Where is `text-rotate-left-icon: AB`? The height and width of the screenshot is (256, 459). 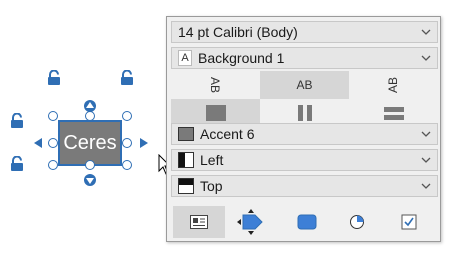 text-rotate-left-icon: AB is located at coordinates (215, 85).